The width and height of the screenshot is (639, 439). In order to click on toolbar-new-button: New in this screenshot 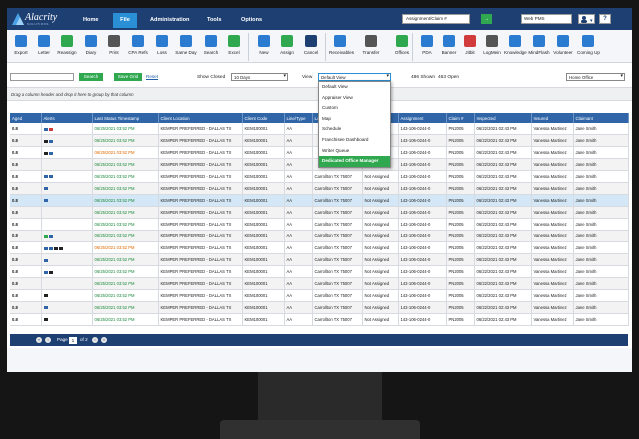, I will do `click(264, 47)`.